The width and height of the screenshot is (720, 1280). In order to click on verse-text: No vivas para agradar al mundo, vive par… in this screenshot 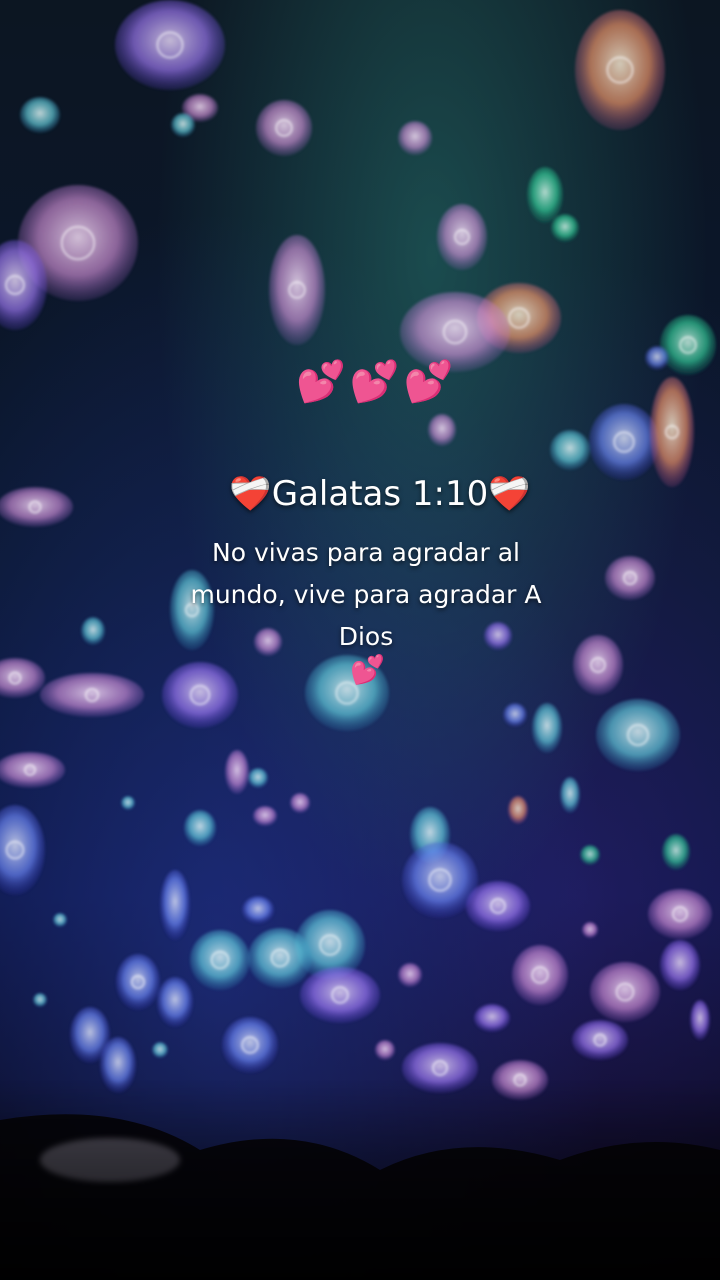, I will do `click(366, 594)`.